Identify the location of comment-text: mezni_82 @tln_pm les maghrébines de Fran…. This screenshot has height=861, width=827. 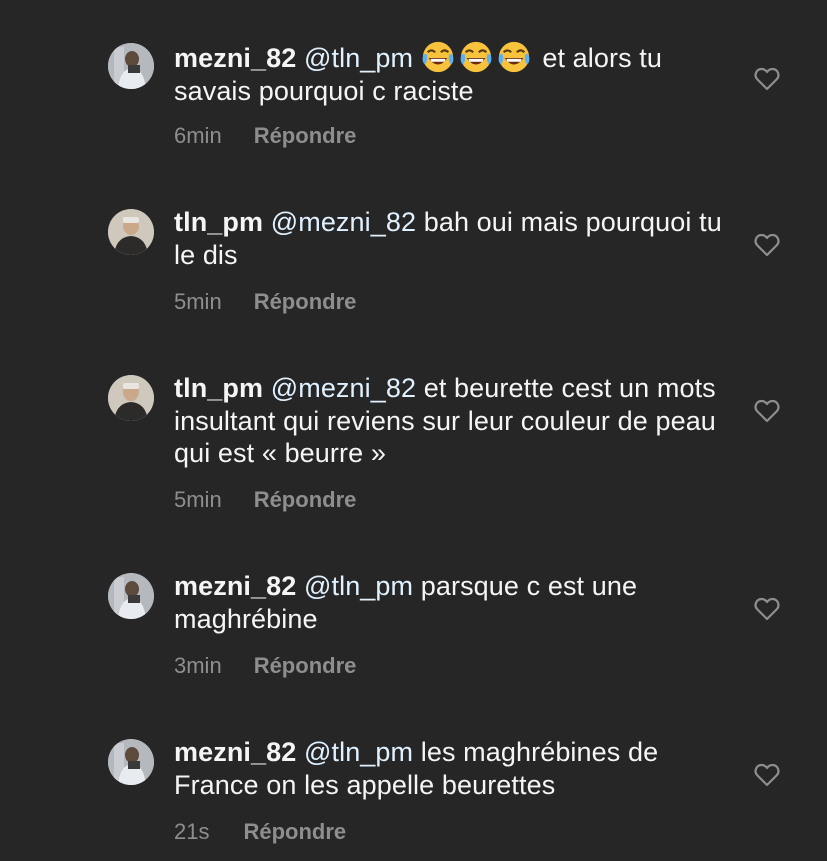
(454, 768).